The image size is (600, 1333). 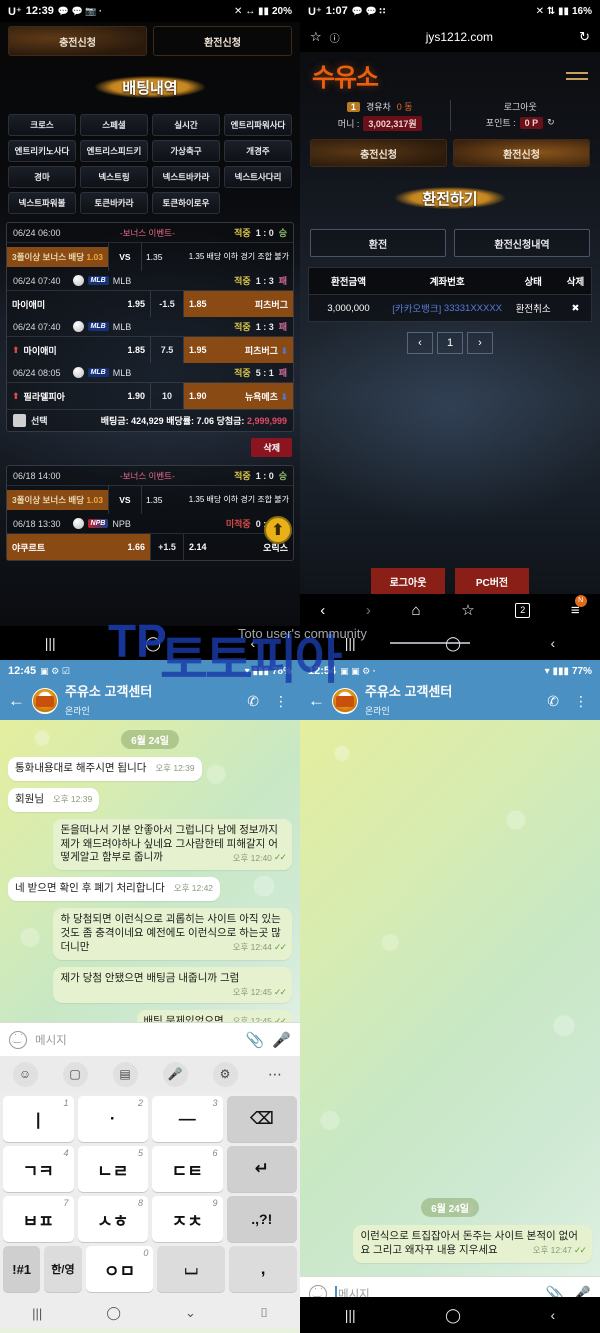 What do you see at coordinates (114, 177) in the screenshot?
I see `category-button: 넥스트링` at bounding box center [114, 177].